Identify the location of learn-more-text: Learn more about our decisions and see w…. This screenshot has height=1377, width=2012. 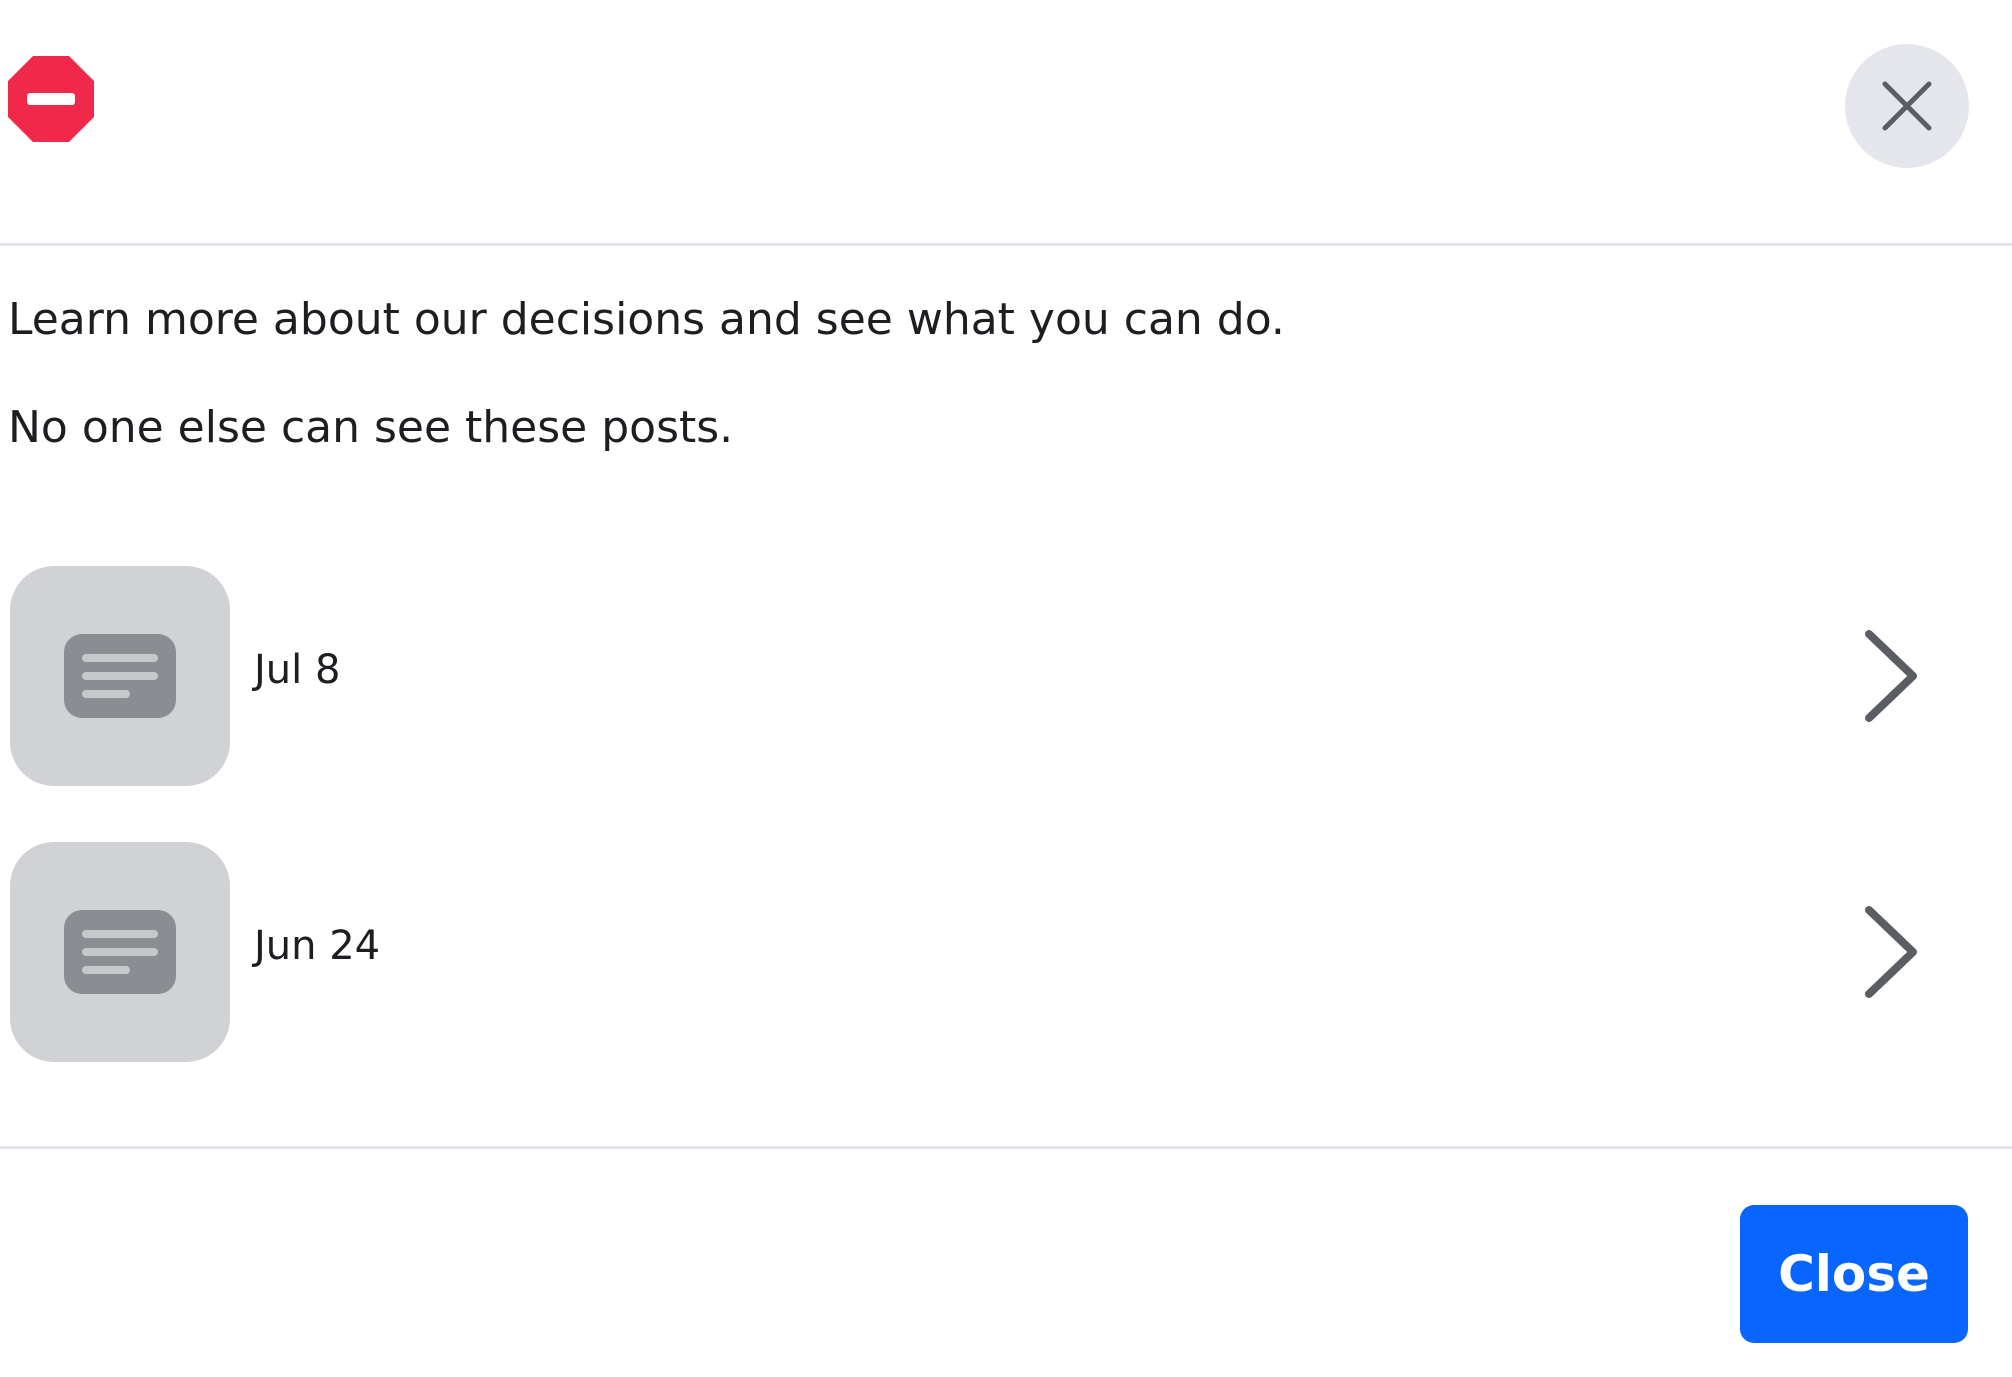
(646, 319).